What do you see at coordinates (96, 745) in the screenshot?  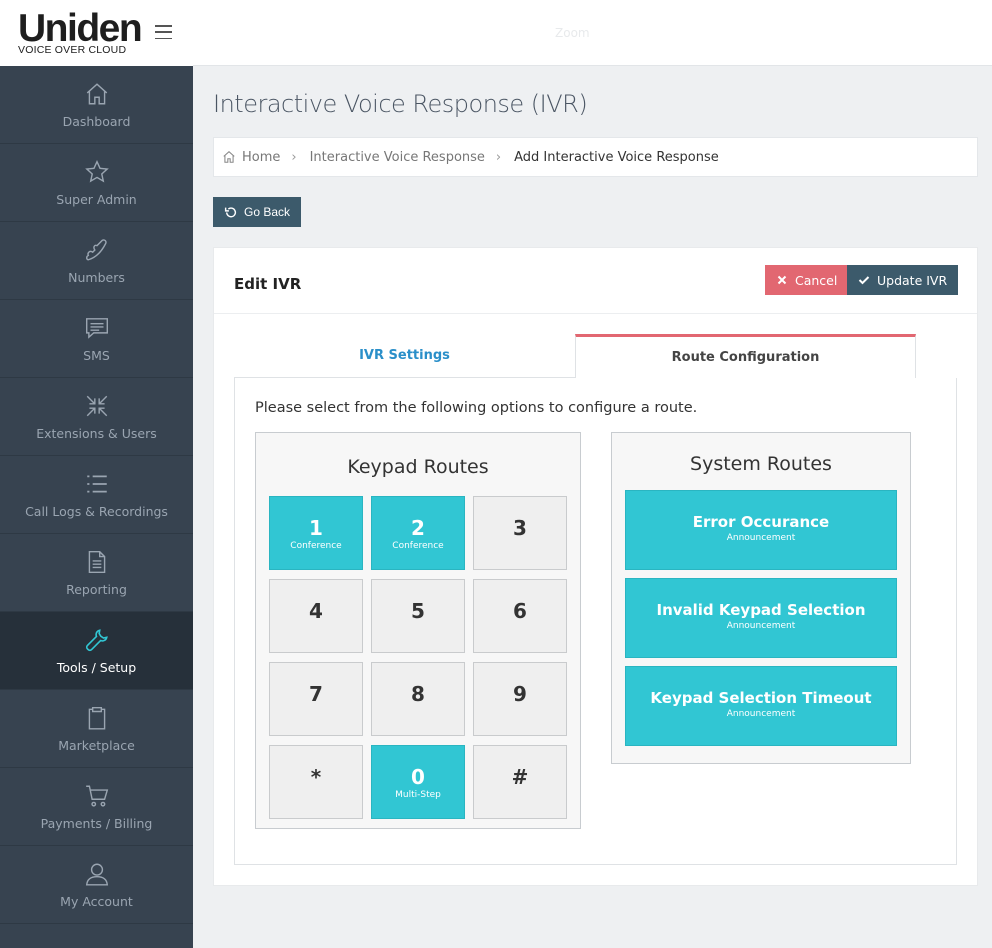 I see `sidebar-item-label: Marketplace` at bounding box center [96, 745].